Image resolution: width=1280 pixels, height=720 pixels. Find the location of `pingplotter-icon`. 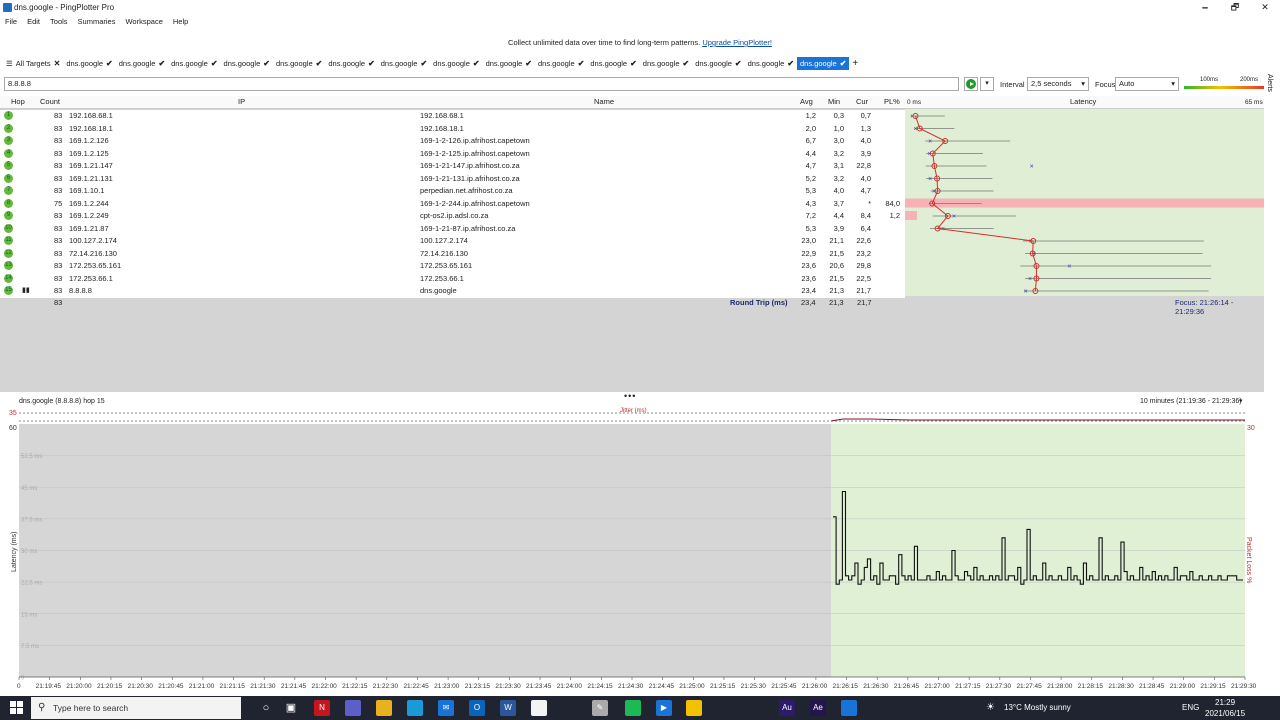

pingplotter-icon is located at coordinates (849, 708).